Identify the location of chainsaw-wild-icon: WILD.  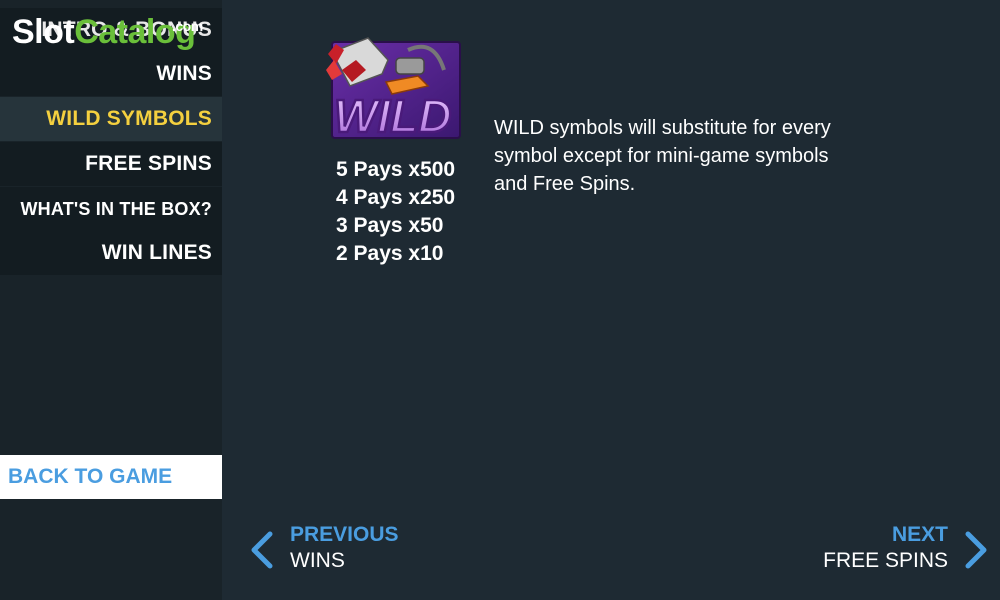
(393, 90).